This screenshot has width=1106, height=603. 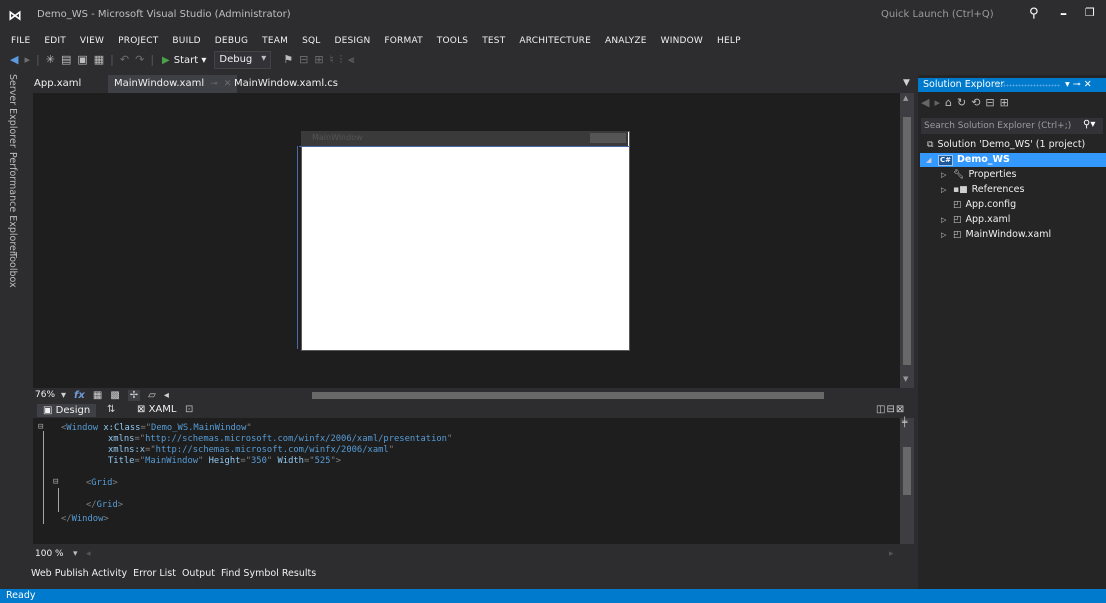 What do you see at coordinates (904, 423) in the screenshot?
I see `splitter-icon: ╪` at bounding box center [904, 423].